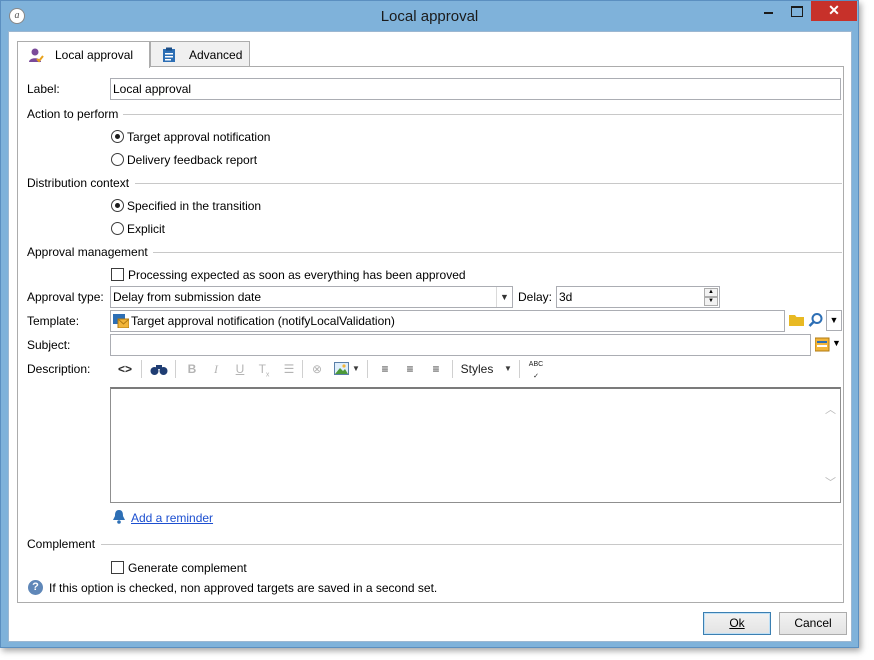  I want to click on radio-label: Delivery feedback report, so click(192, 160).